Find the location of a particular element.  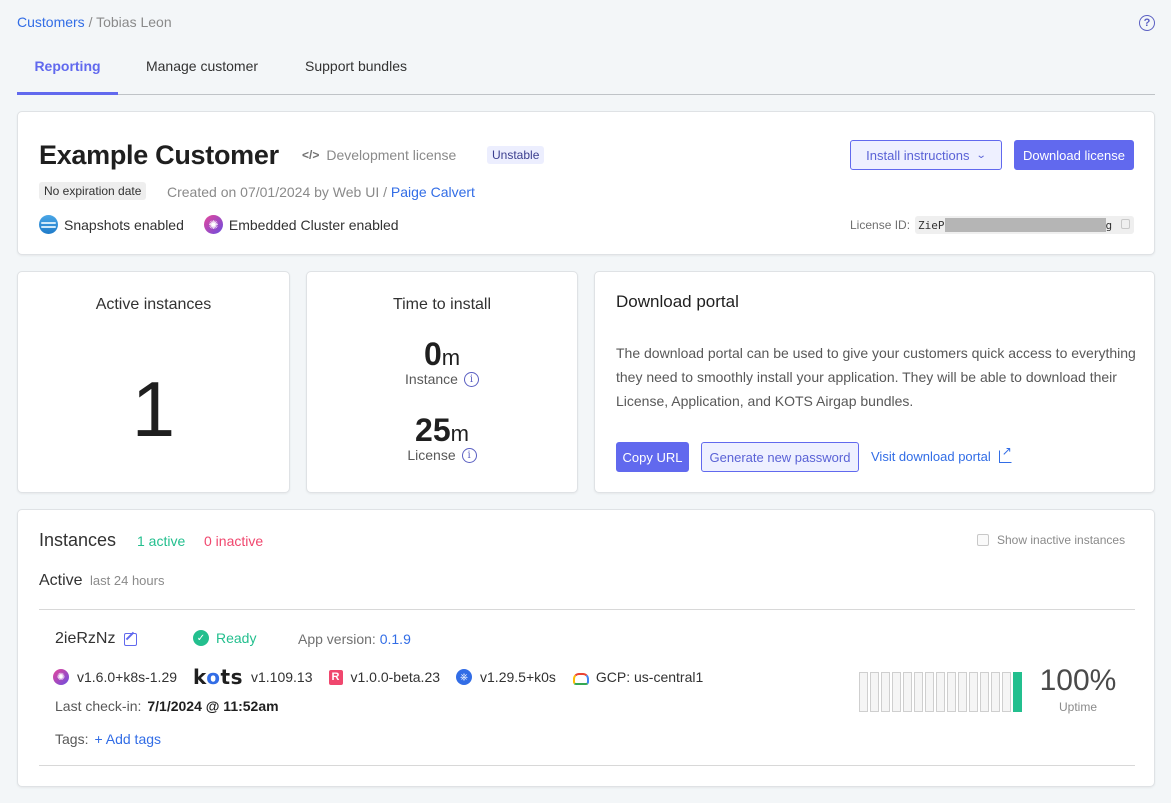

active-instances-value: 1 is located at coordinates (153, 409).